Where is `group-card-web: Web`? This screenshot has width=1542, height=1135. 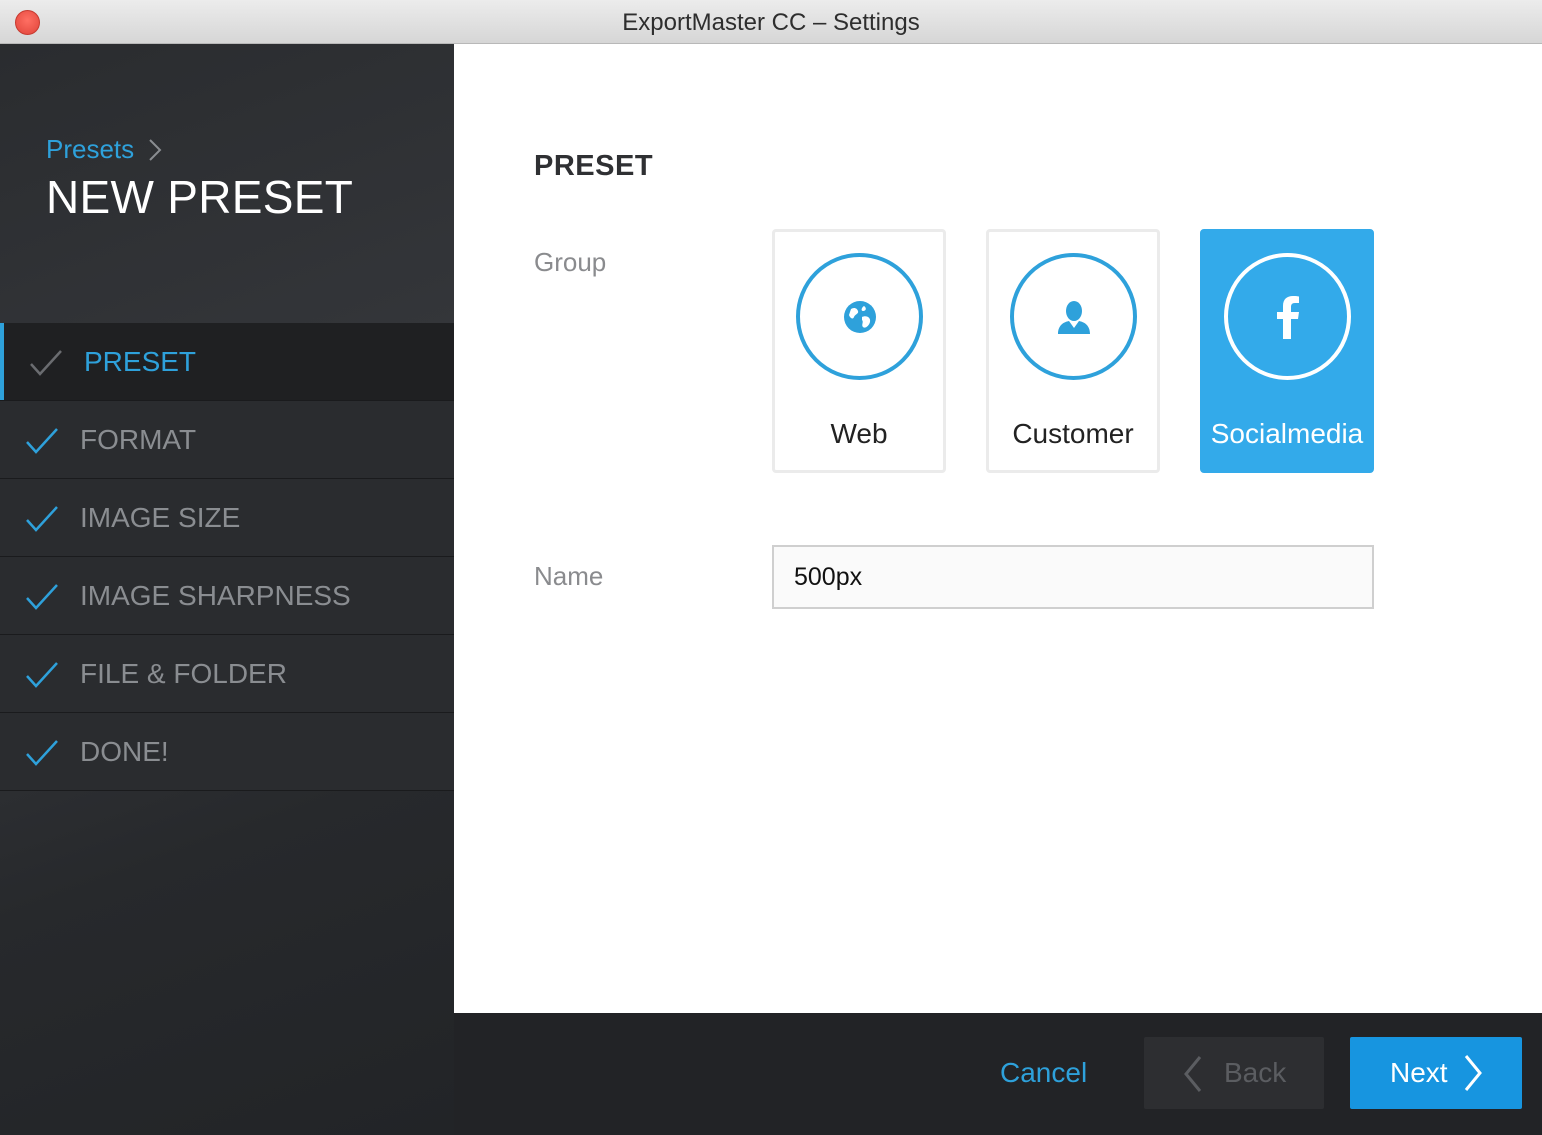
group-card-web: Web is located at coordinates (859, 351).